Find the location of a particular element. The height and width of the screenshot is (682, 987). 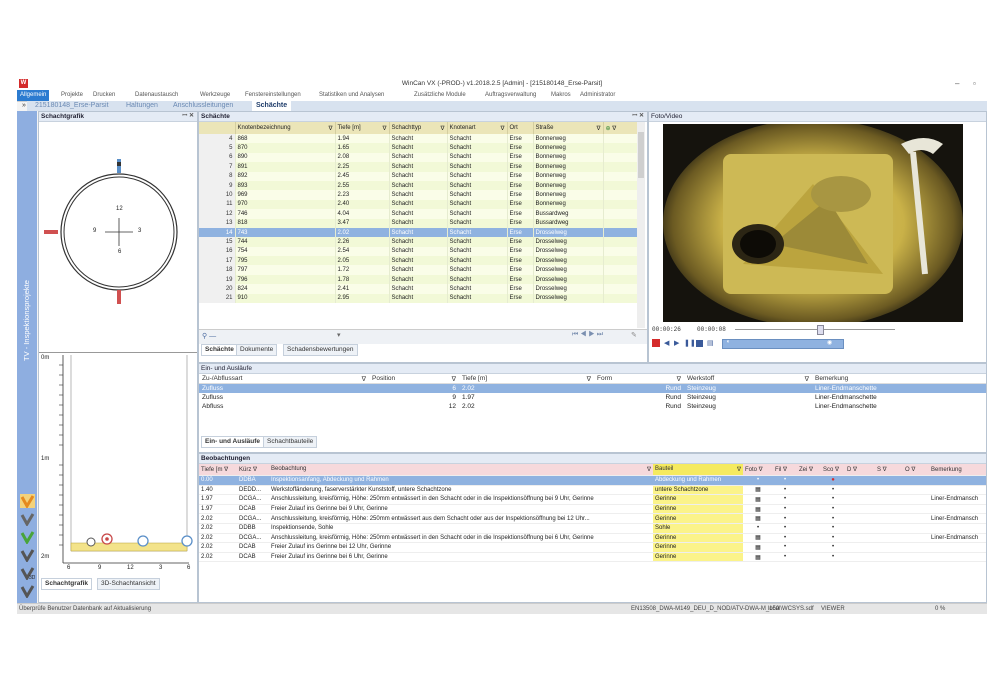

restore-icon: ▫ is located at coordinates (974, 83).